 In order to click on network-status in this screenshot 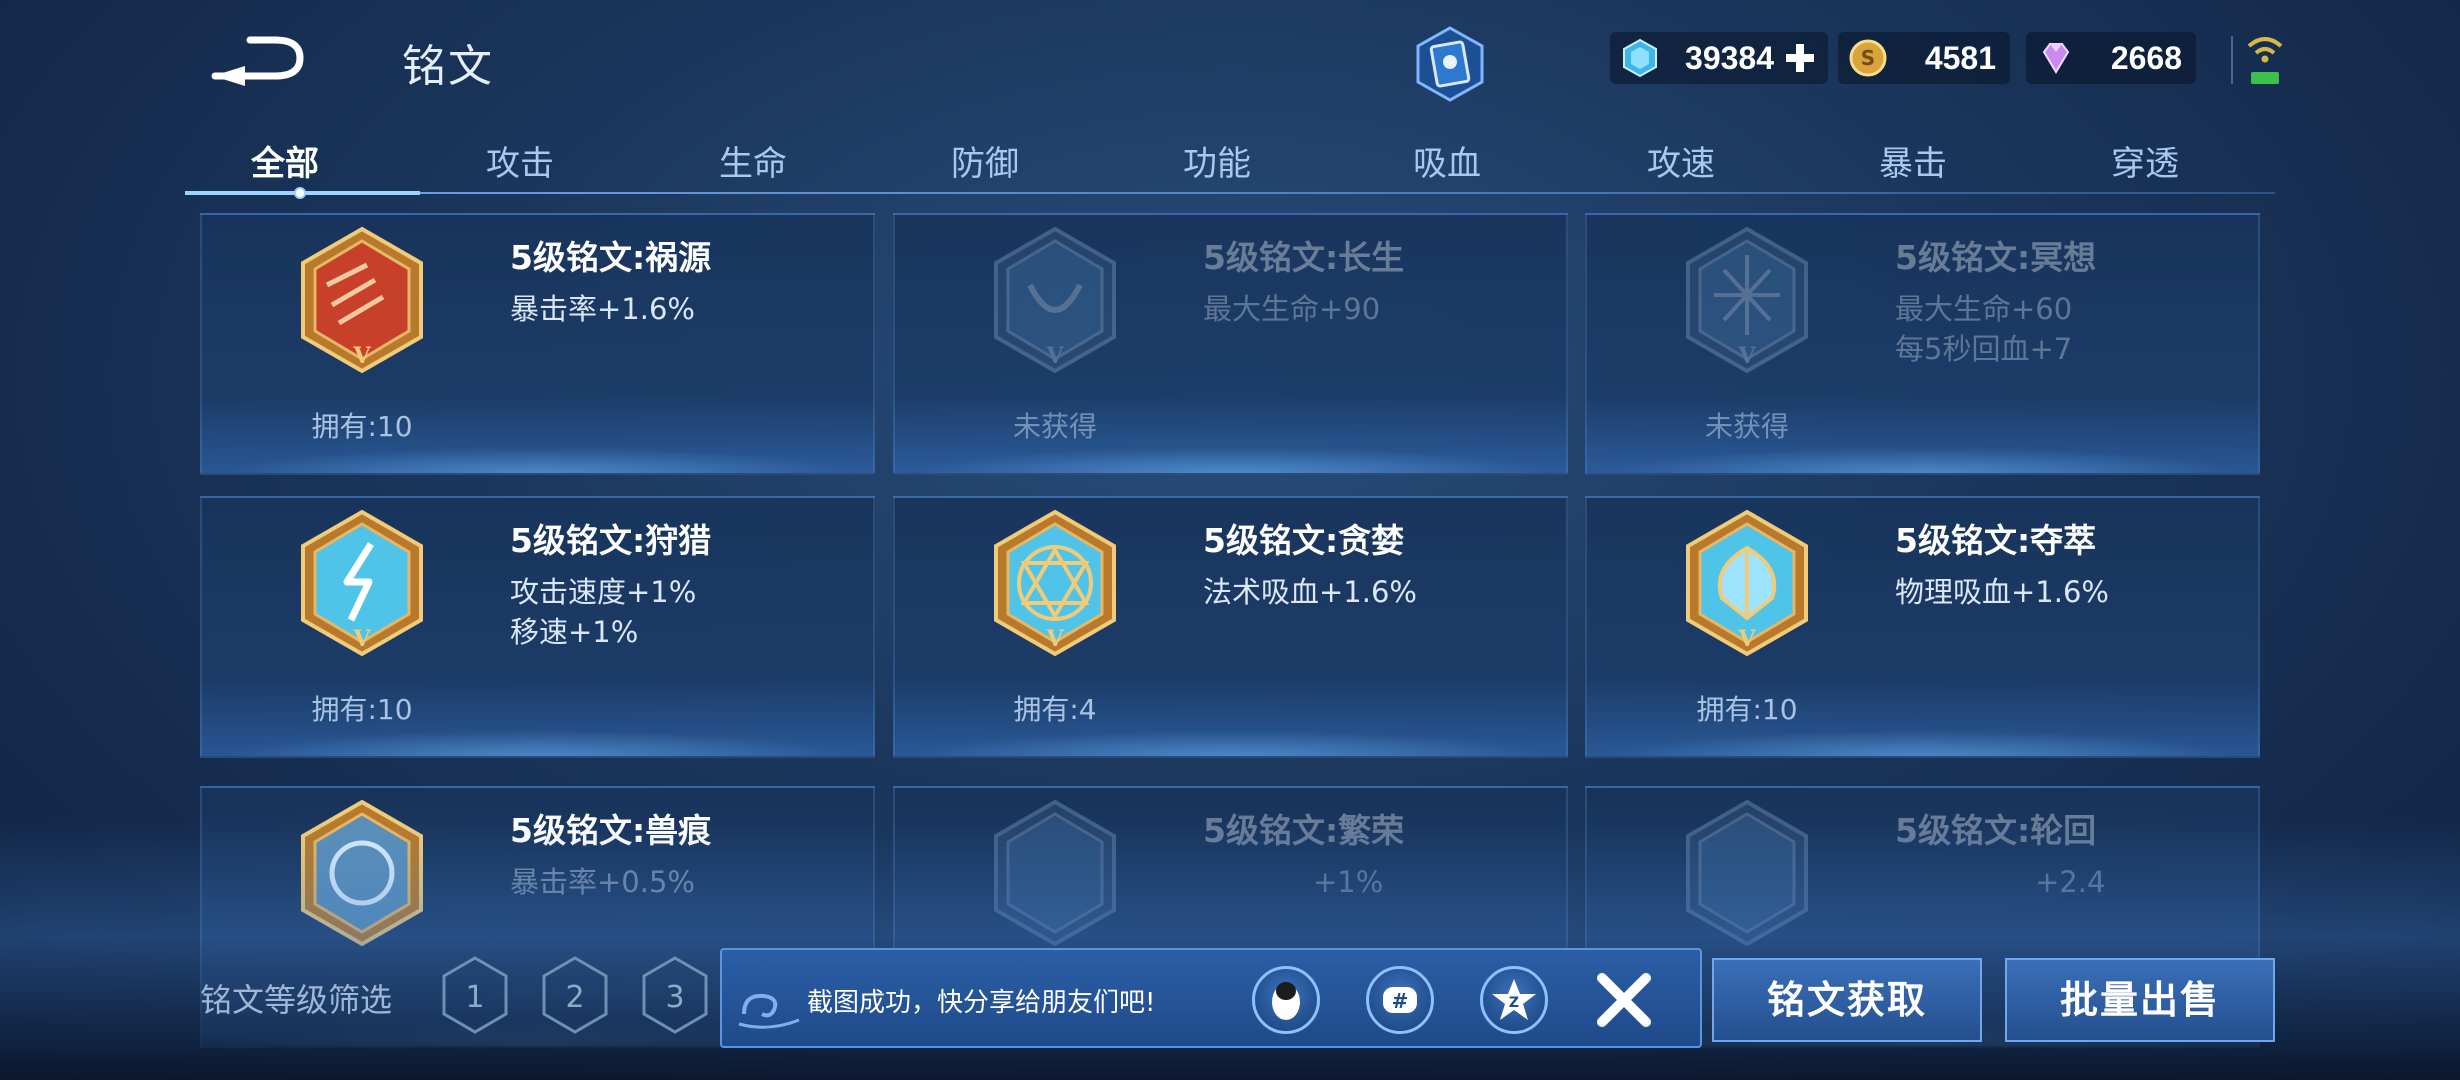, I will do `click(2265, 60)`.